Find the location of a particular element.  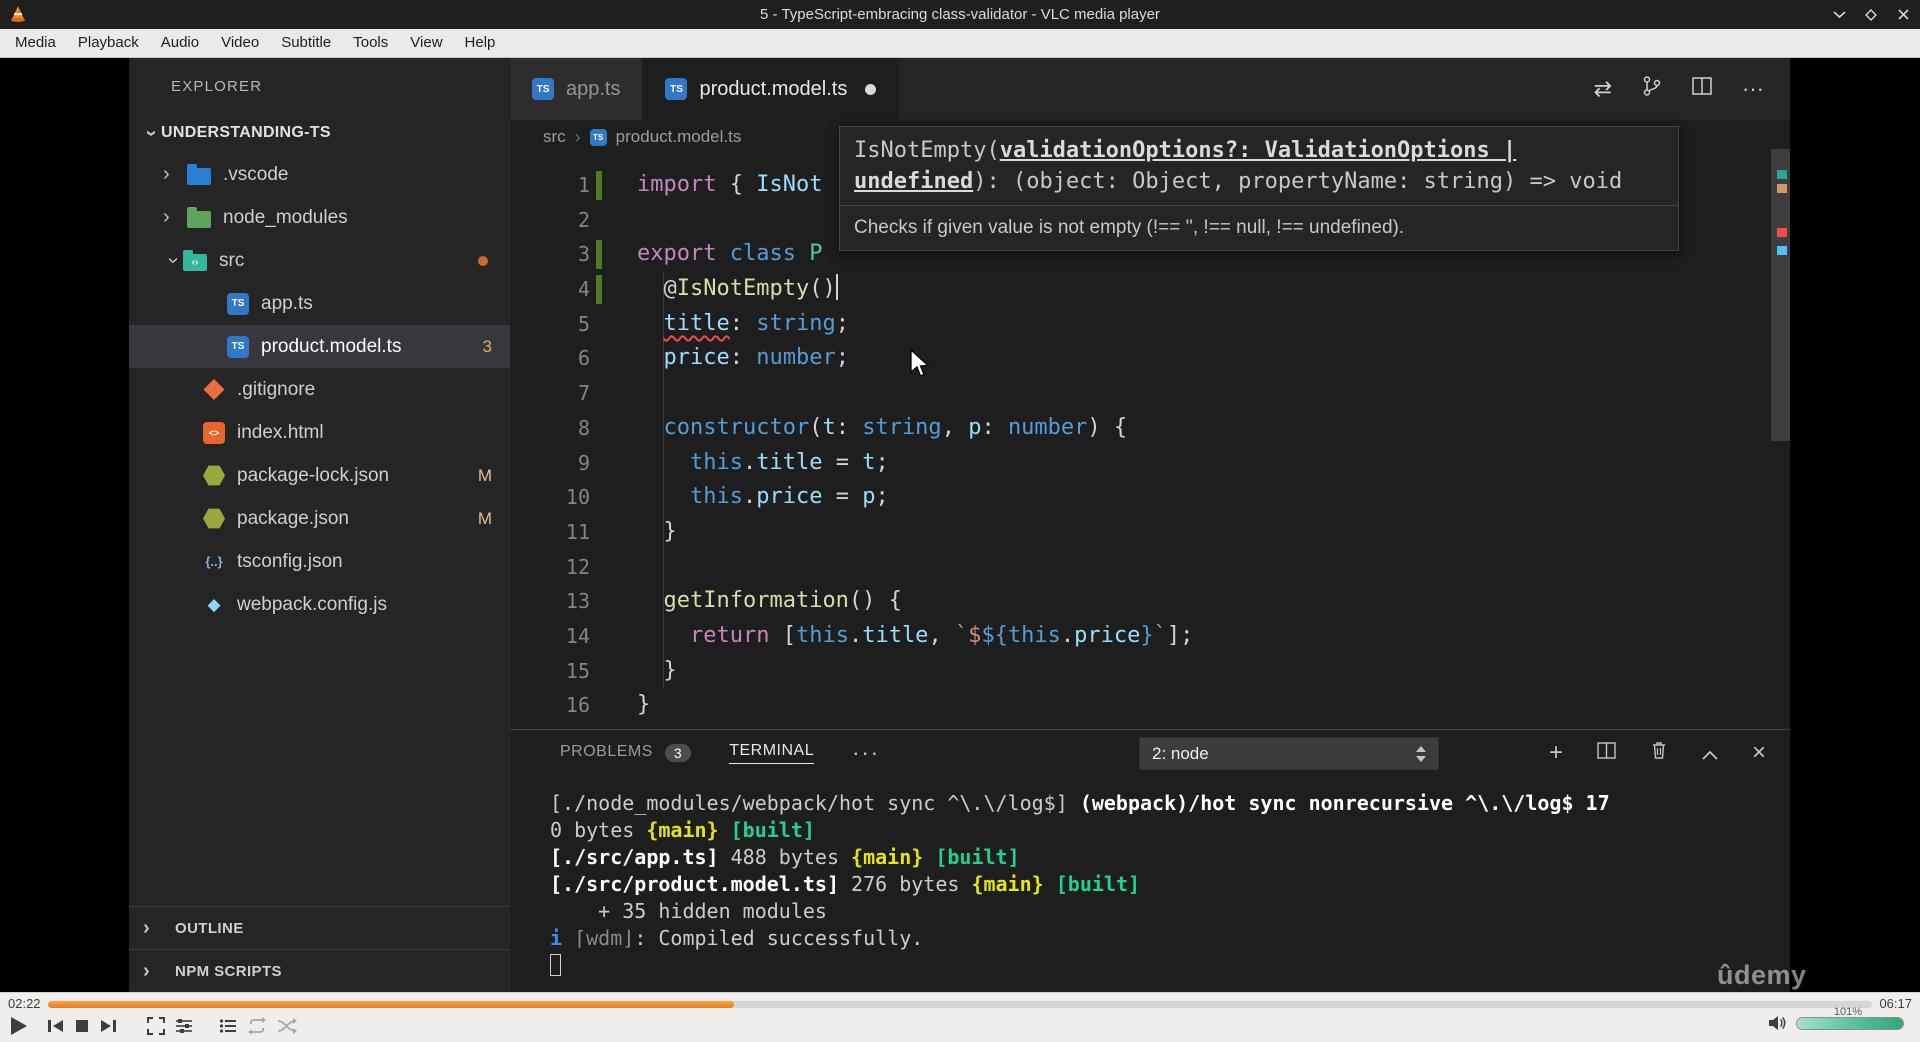

code-line-15: 15 } is located at coordinates (1140, 671).